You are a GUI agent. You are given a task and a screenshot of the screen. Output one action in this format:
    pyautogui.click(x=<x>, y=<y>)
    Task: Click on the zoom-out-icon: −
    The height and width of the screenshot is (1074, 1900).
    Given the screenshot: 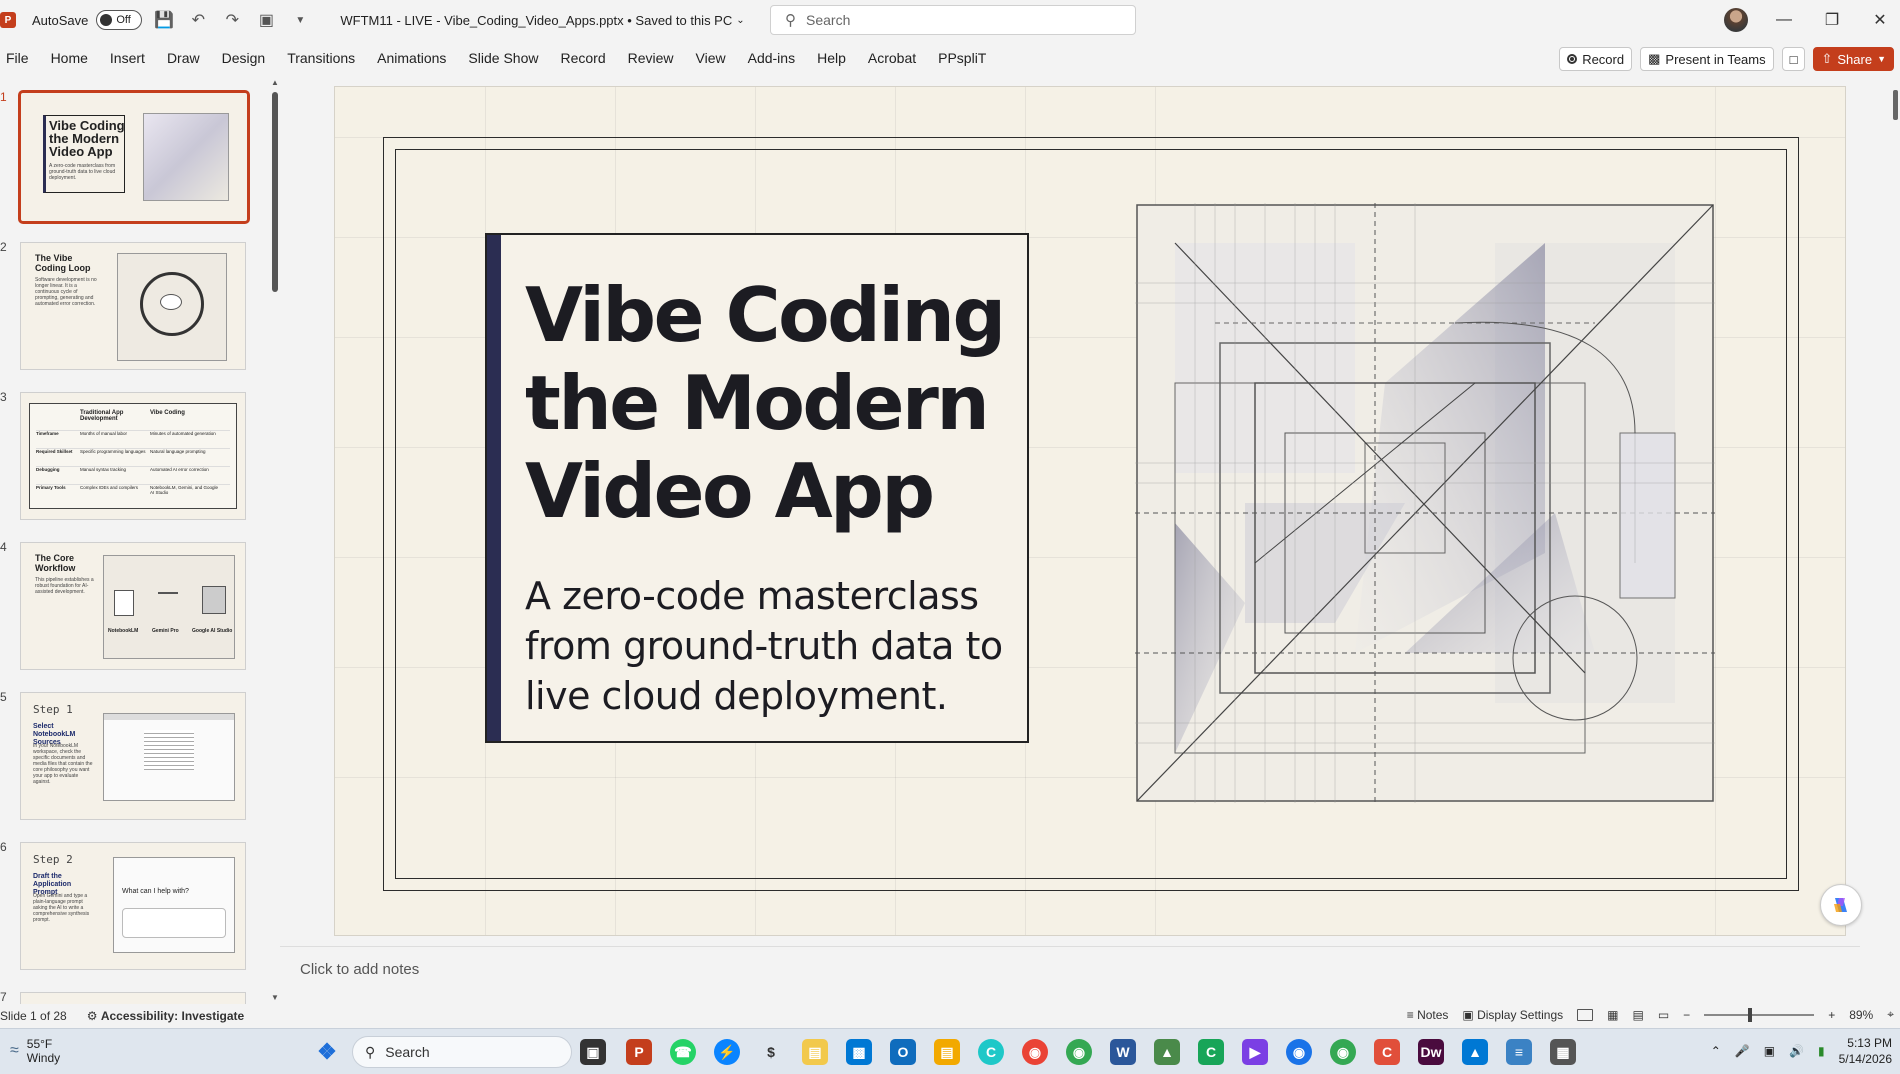 What is the action you would take?
    pyautogui.click(x=1686, y=1015)
    